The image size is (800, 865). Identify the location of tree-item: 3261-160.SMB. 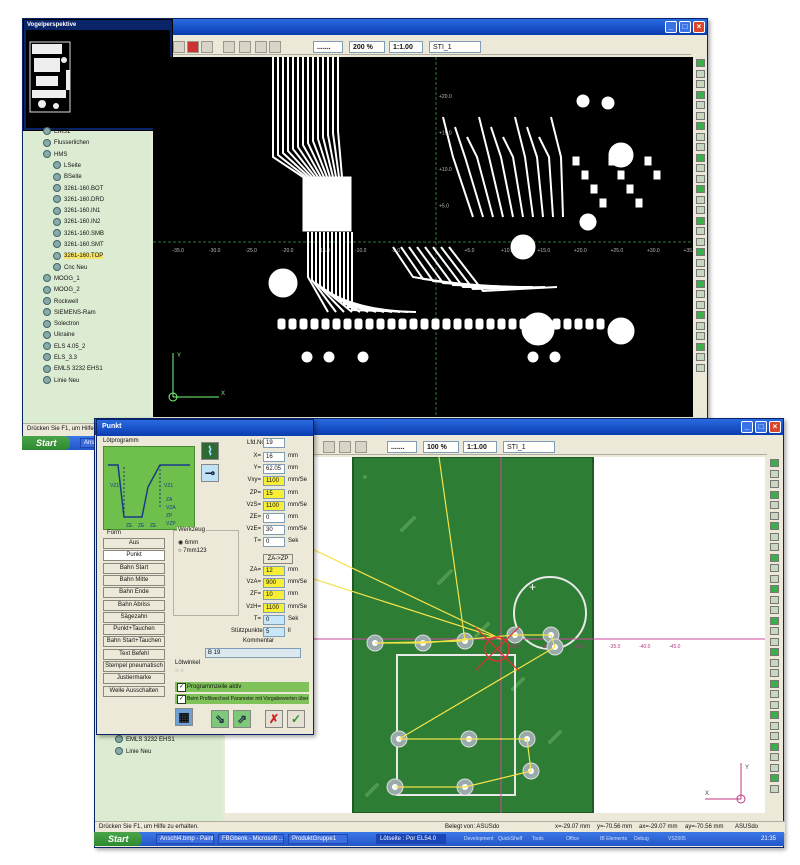
(78, 234).